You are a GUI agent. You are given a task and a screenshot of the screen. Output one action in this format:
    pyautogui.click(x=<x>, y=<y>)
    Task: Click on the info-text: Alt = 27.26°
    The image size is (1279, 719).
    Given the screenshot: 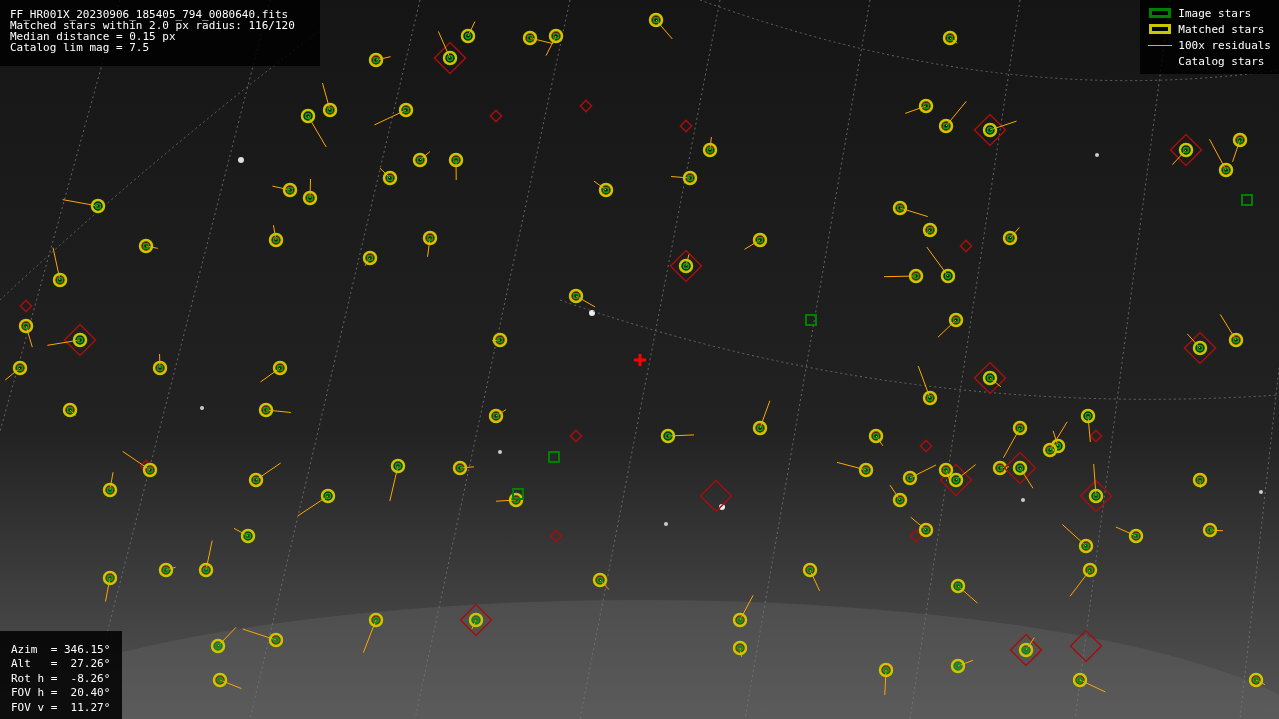 What is the action you would take?
    pyautogui.click(x=61, y=664)
    